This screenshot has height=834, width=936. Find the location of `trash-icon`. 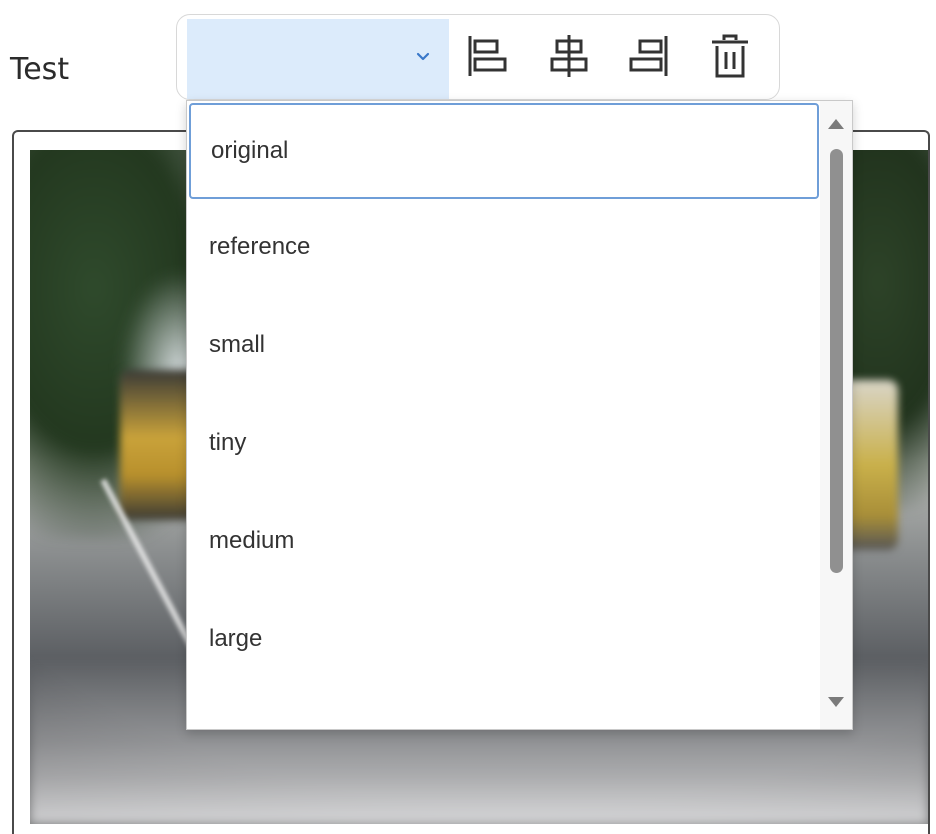

trash-icon is located at coordinates (730, 56).